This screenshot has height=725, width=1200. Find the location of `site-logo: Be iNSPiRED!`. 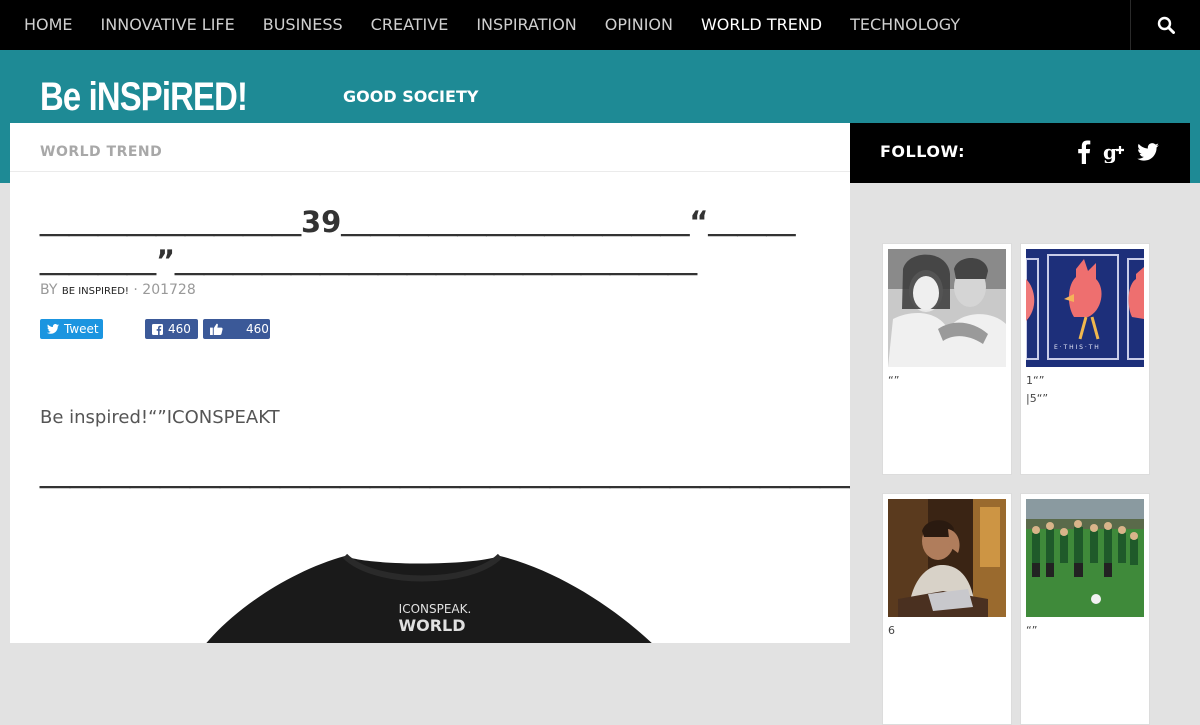

site-logo: Be iNSPiRED! is located at coordinates (144, 97).